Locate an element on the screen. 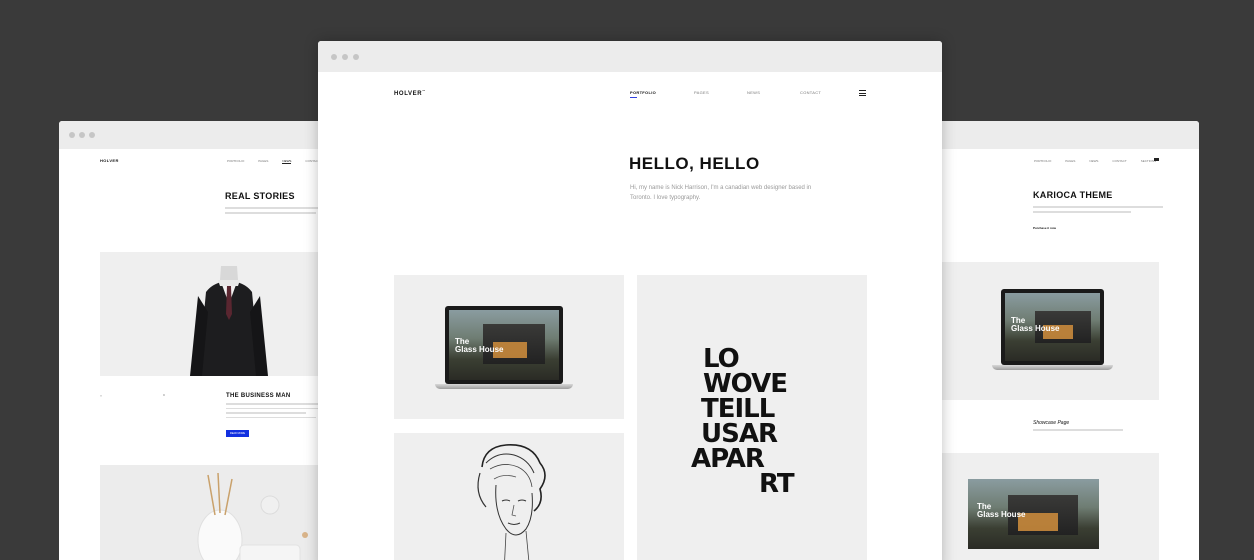 This screenshot has width=1254, height=560. logo-mark: ™ is located at coordinates (424, 91).